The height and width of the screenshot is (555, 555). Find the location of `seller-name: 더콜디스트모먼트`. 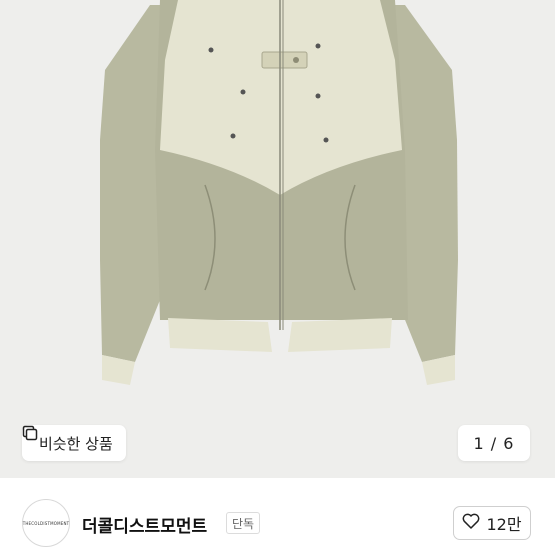

seller-name: 더콜디스트모먼트 is located at coordinates (144, 524).